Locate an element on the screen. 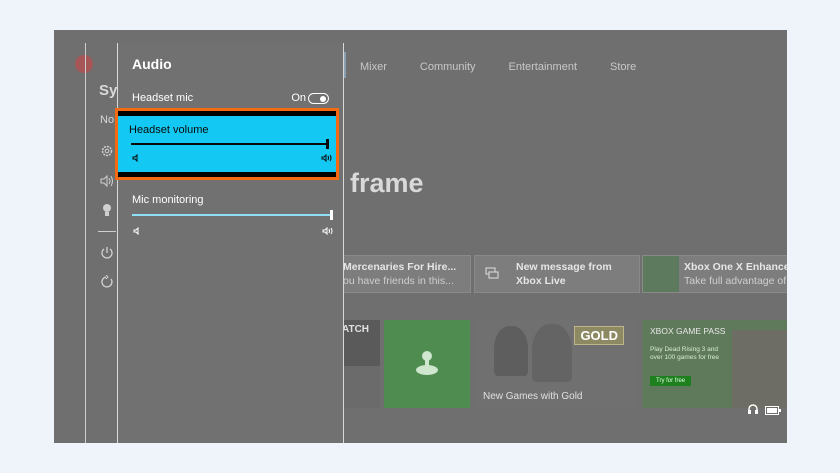 The height and width of the screenshot is (473, 840). headset-icon is located at coordinates (753, 411).